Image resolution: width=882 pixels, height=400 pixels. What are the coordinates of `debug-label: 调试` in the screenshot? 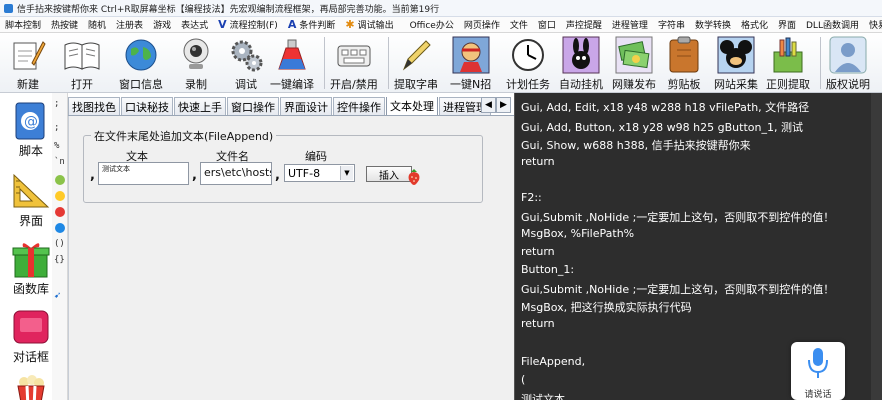 It's located at (246, 84).